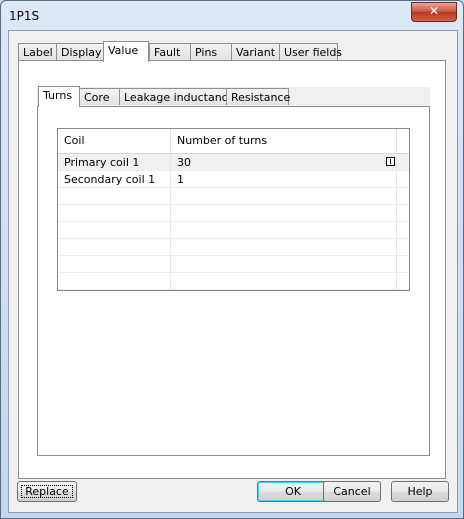 The image size is (464, 519). I want to click on replace-button-label: Replace, so click(47, 491).